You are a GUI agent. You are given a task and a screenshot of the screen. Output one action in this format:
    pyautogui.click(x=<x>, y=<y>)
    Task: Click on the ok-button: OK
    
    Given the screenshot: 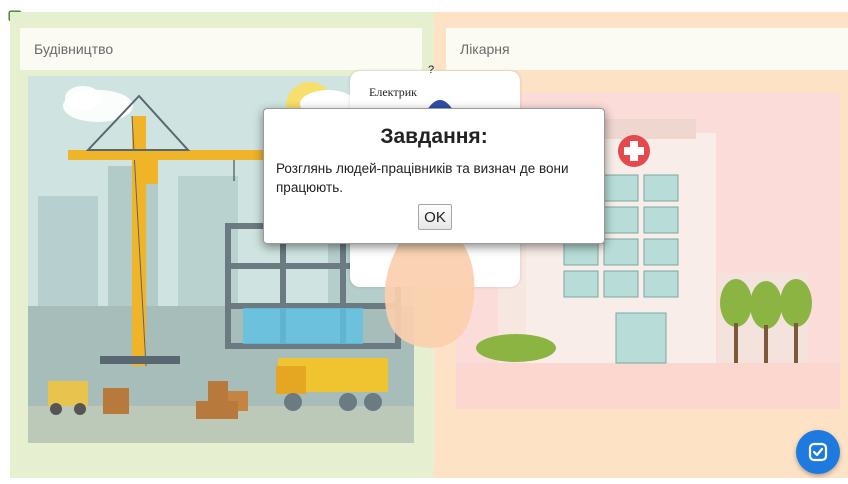 What is the action you would take?
    pyautogui.click(x=435, y=217)
    